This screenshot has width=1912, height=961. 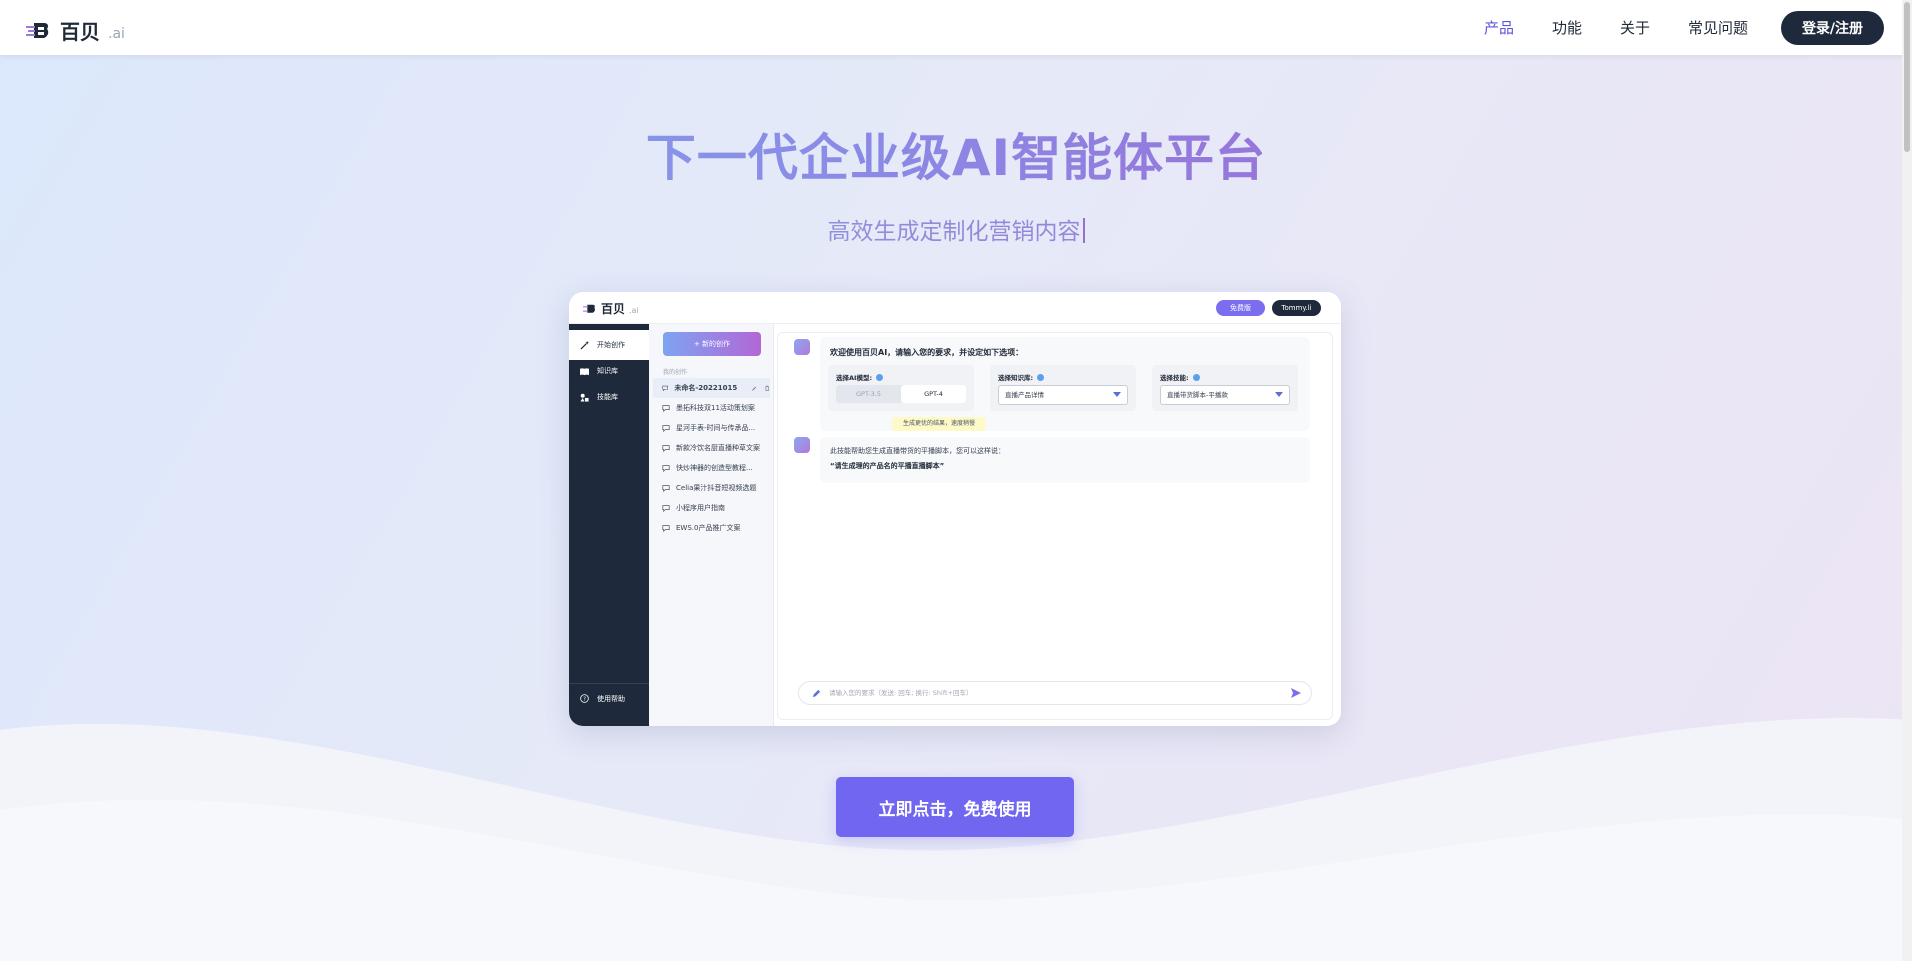 What do you see at coordinates (939, 424) in the screenshot?
I see `model-tooltip: 生成更优的结果，速度稍慢` at bounding box center [939, 424].